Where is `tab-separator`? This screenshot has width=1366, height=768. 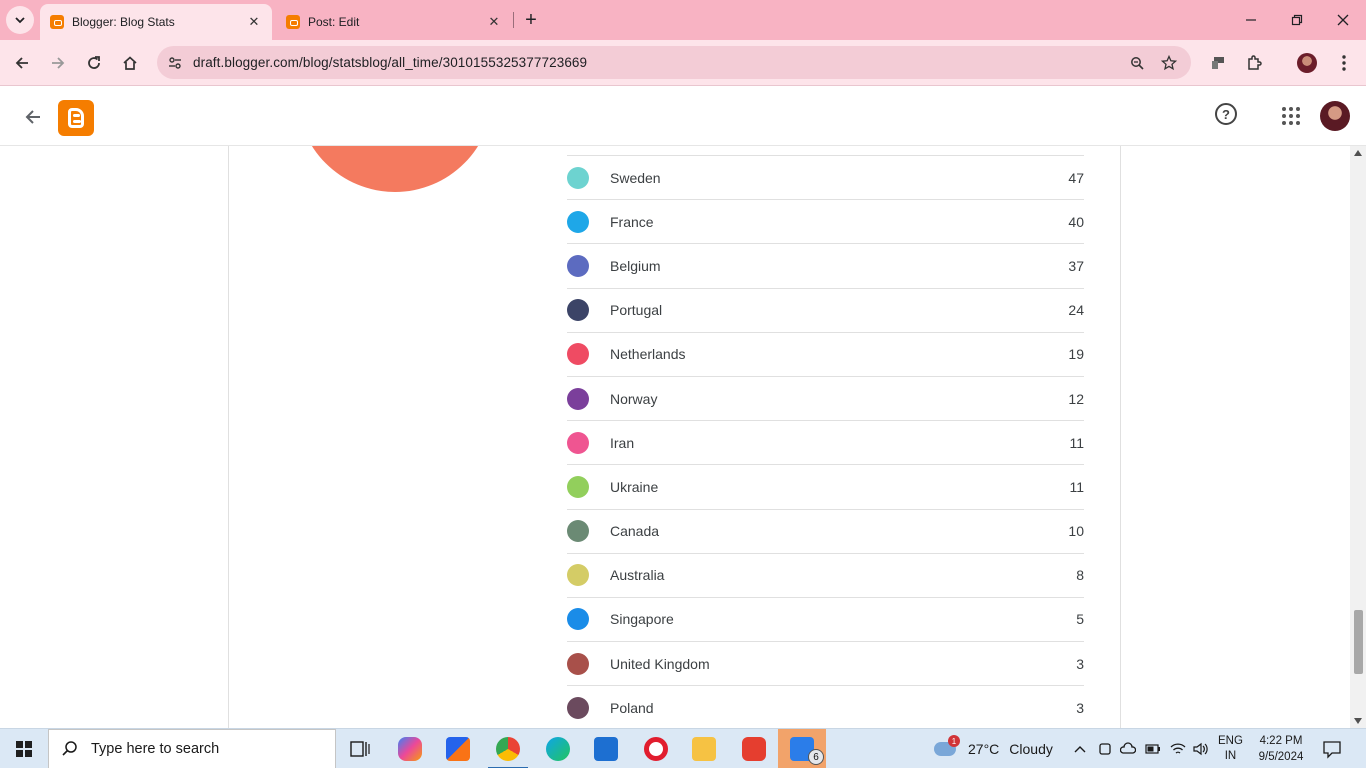
tab-separator is located at coordinates (513, 20).